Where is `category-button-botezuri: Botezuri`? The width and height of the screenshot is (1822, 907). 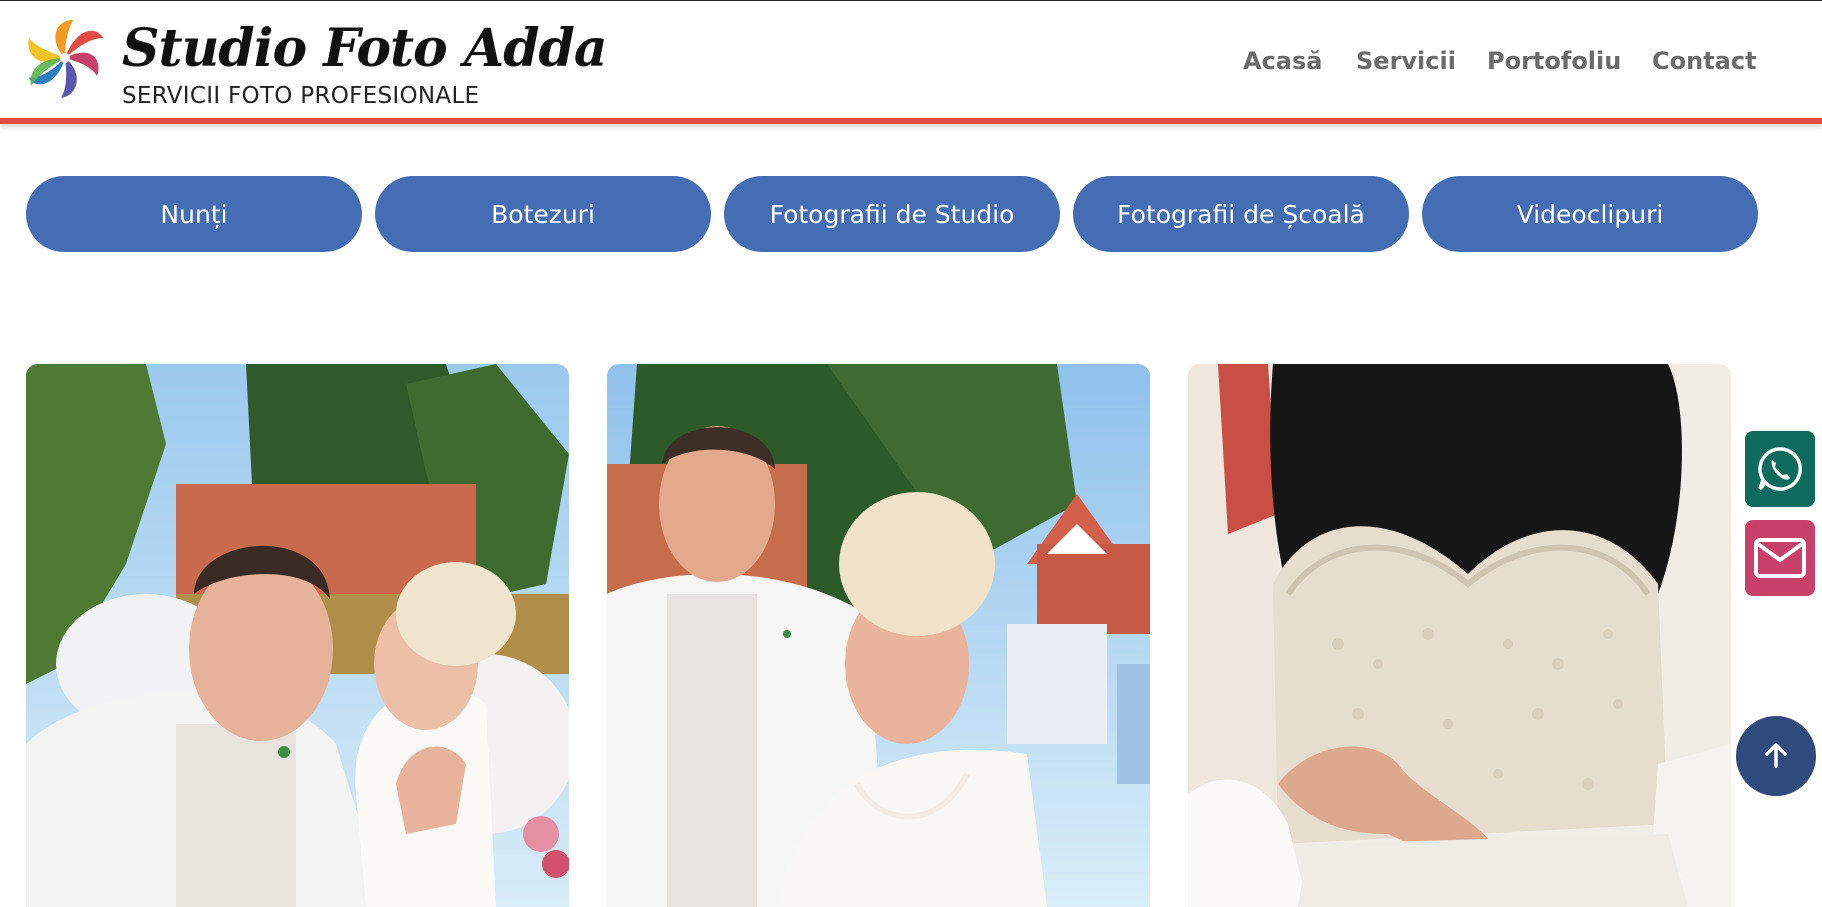 category-button-botezuri: Botezuri is located at coordinates (543, 214).